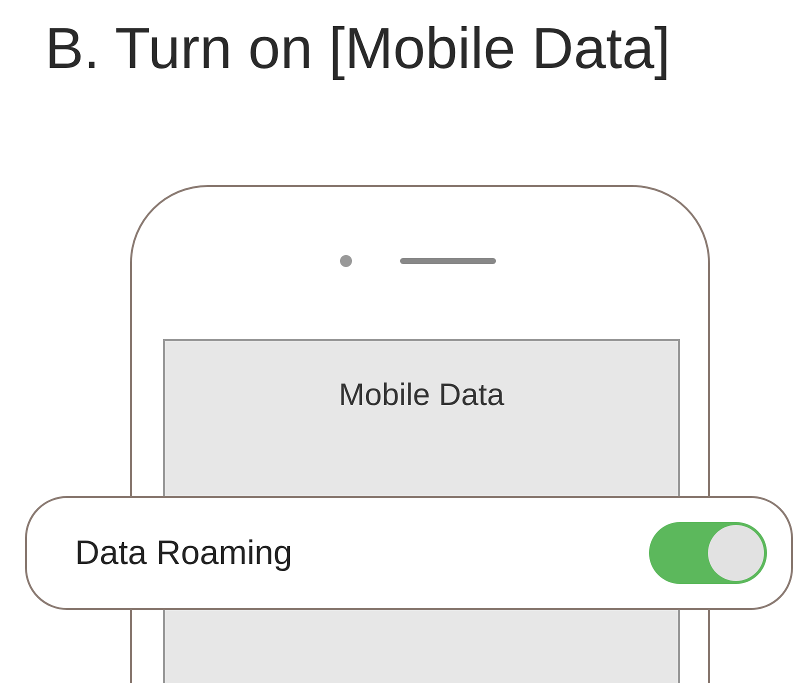 This screenshot has height=683, width=799. I want to click on instruction-heading: B. Turn on [Mobile Data], so click(358, 49).